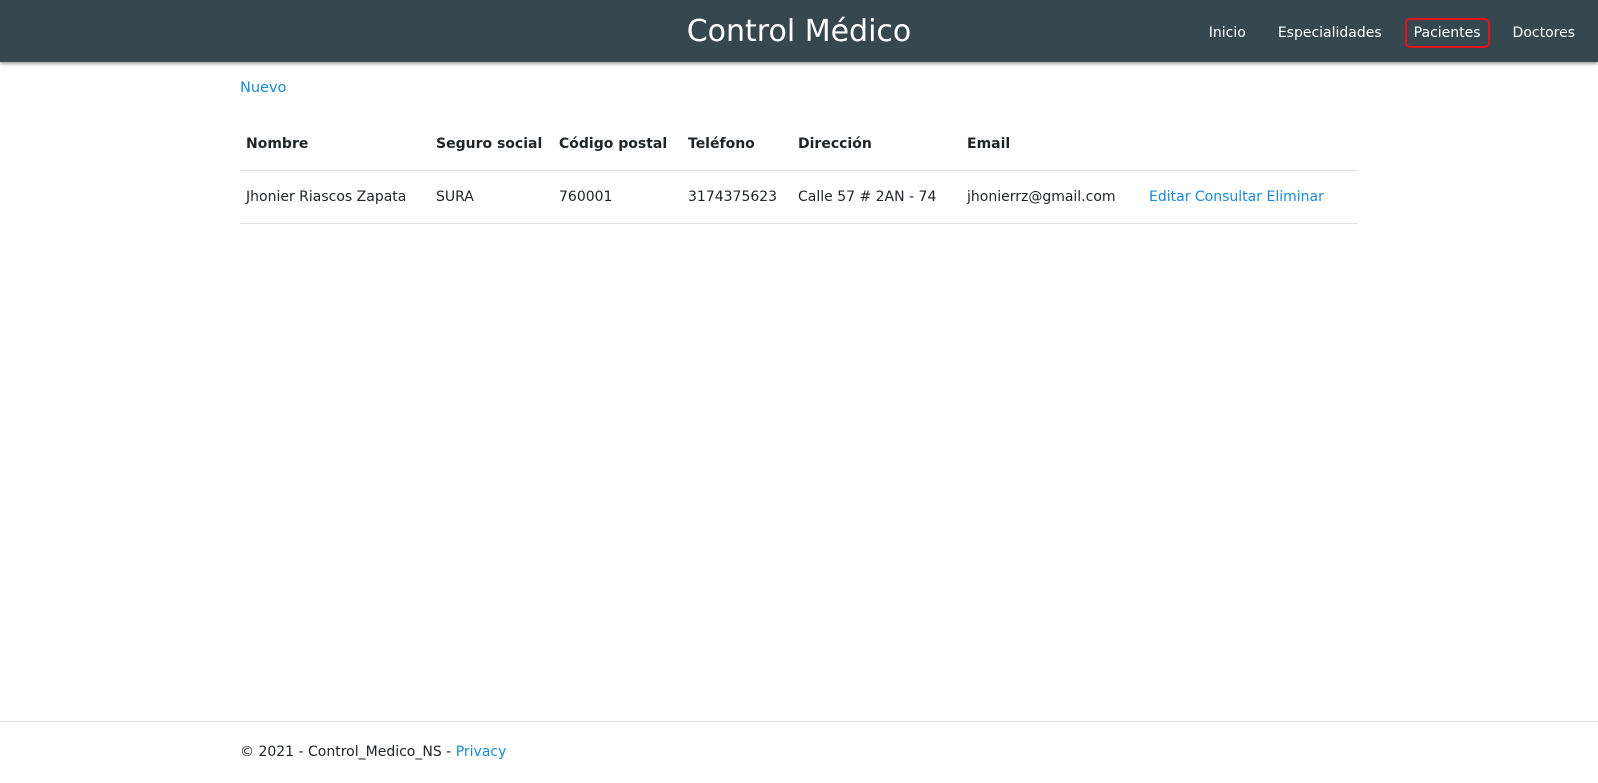  I want to click on cell-postal: 760001, so click(617, 197).